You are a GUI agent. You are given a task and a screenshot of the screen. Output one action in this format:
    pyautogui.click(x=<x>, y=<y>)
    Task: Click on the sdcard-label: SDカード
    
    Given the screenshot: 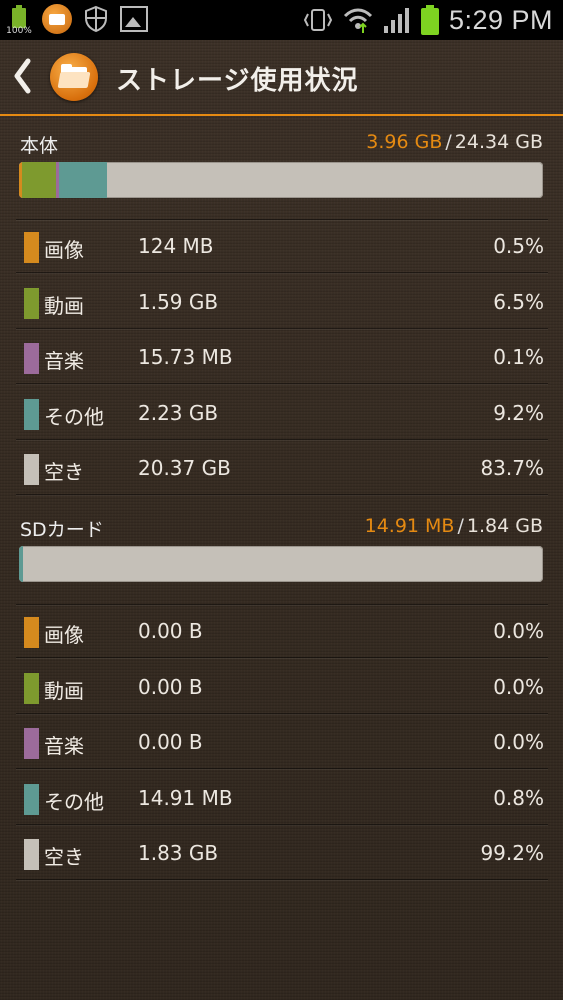 What is the action you would take?
    pyautogui.click(x=62, y=530)
    